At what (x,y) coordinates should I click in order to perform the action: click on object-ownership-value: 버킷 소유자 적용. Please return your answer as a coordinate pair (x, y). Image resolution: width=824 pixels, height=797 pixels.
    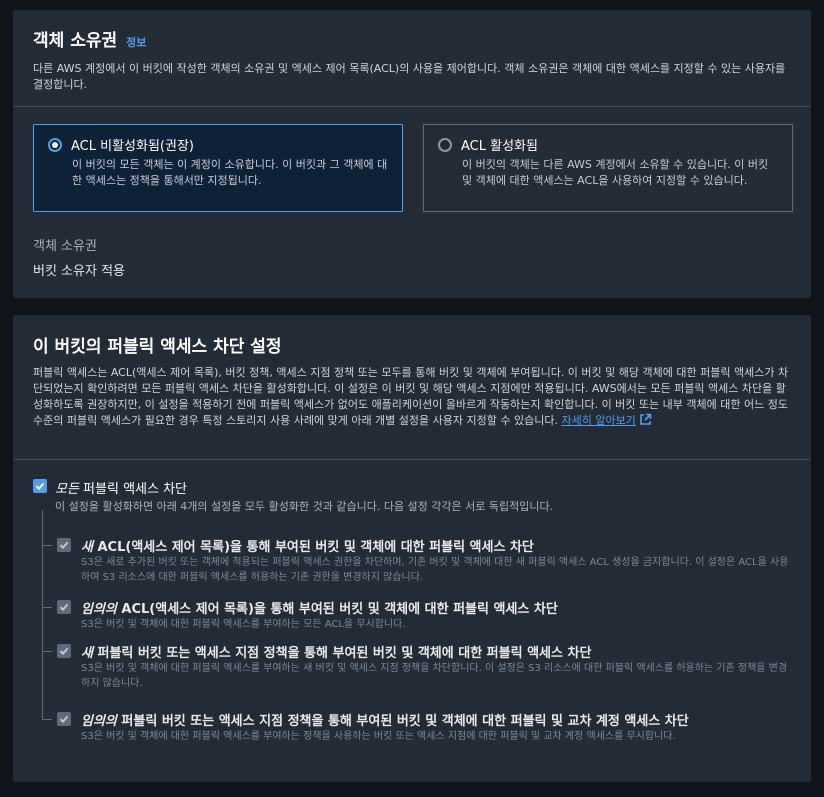
    Looking at the image, I should click on (79, 271).